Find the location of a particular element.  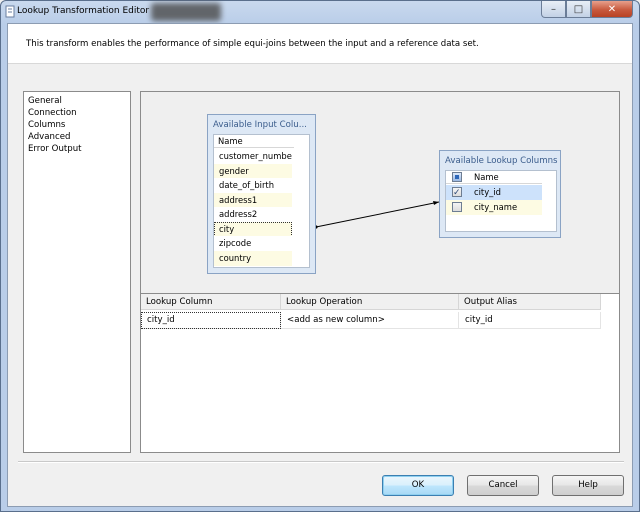

cancel-button: Cancel is located at coordinates (503, 485).